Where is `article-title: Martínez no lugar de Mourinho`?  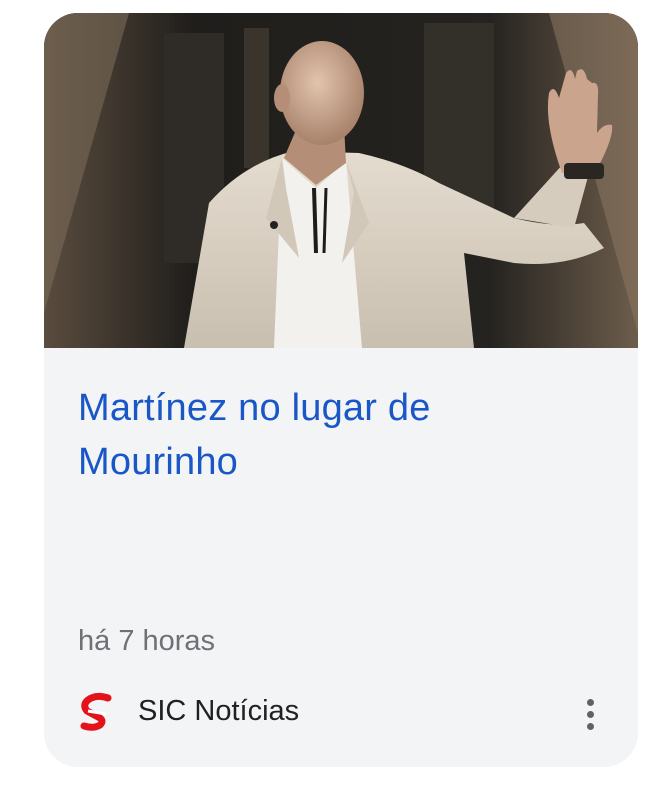 article-title: Martínez no lugar de Mourinho is located at coordinates (338, 435).